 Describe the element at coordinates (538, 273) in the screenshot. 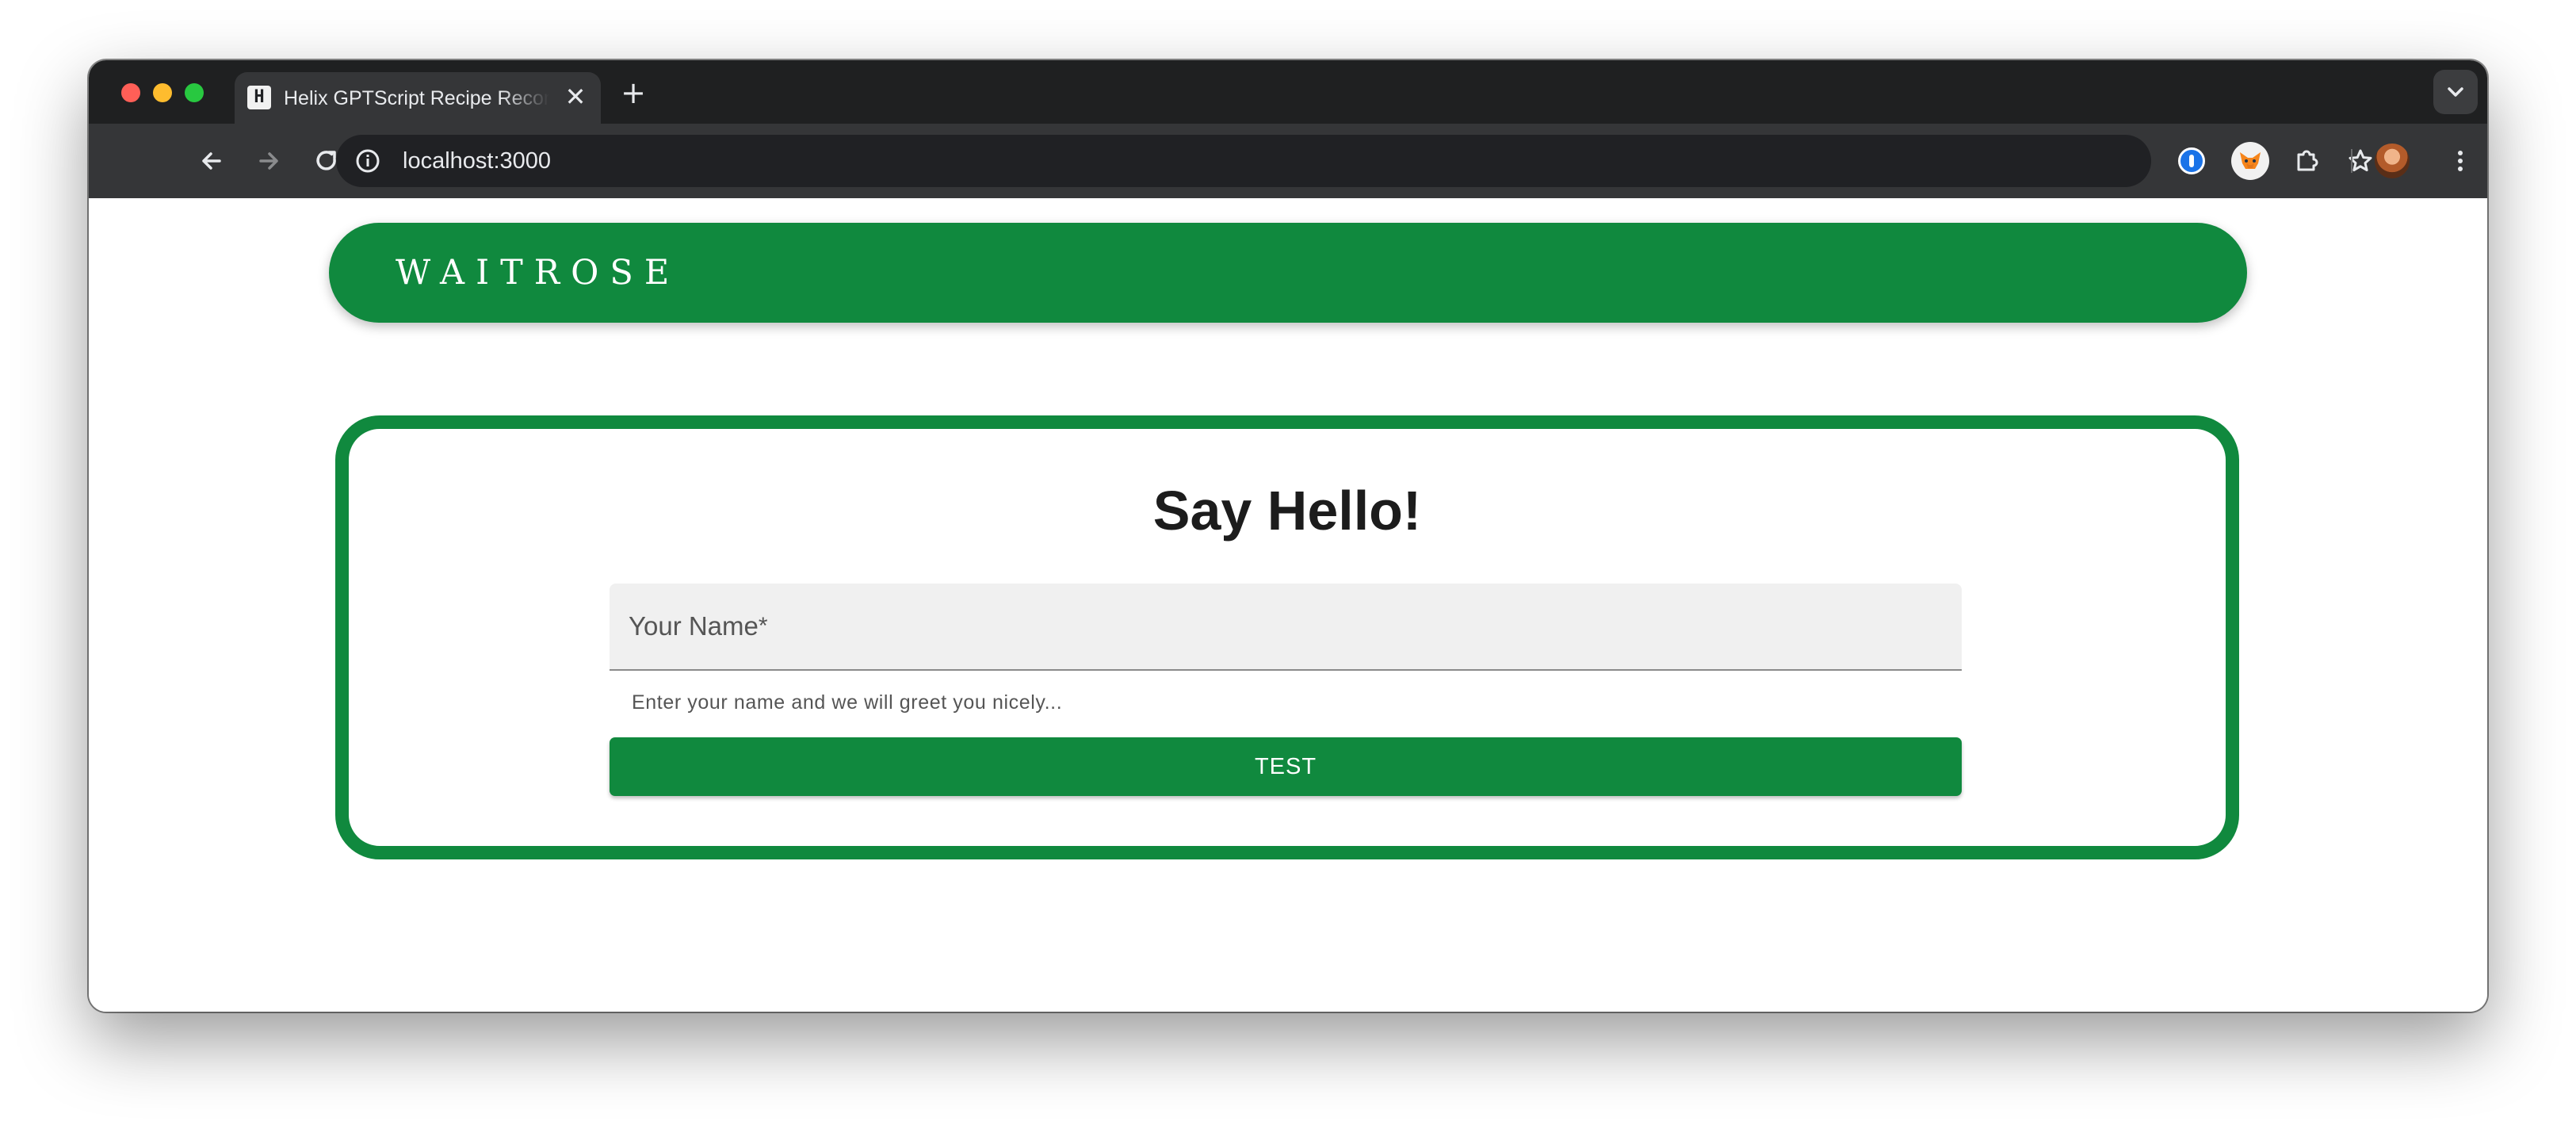

I see `brand-logo: WAITROSE` at that location.